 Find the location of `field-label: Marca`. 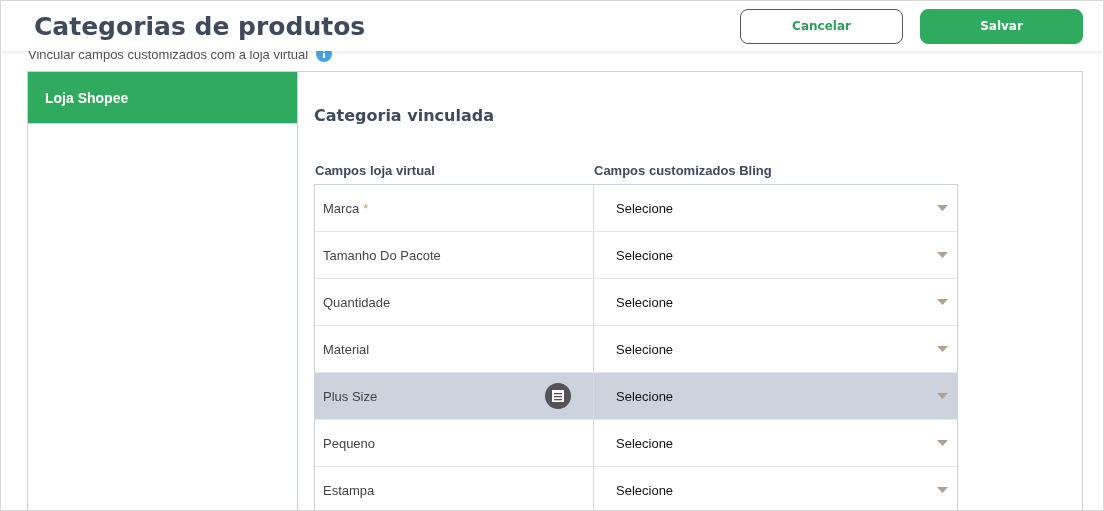

field-label: Marca is located at coordinates (341, 208).